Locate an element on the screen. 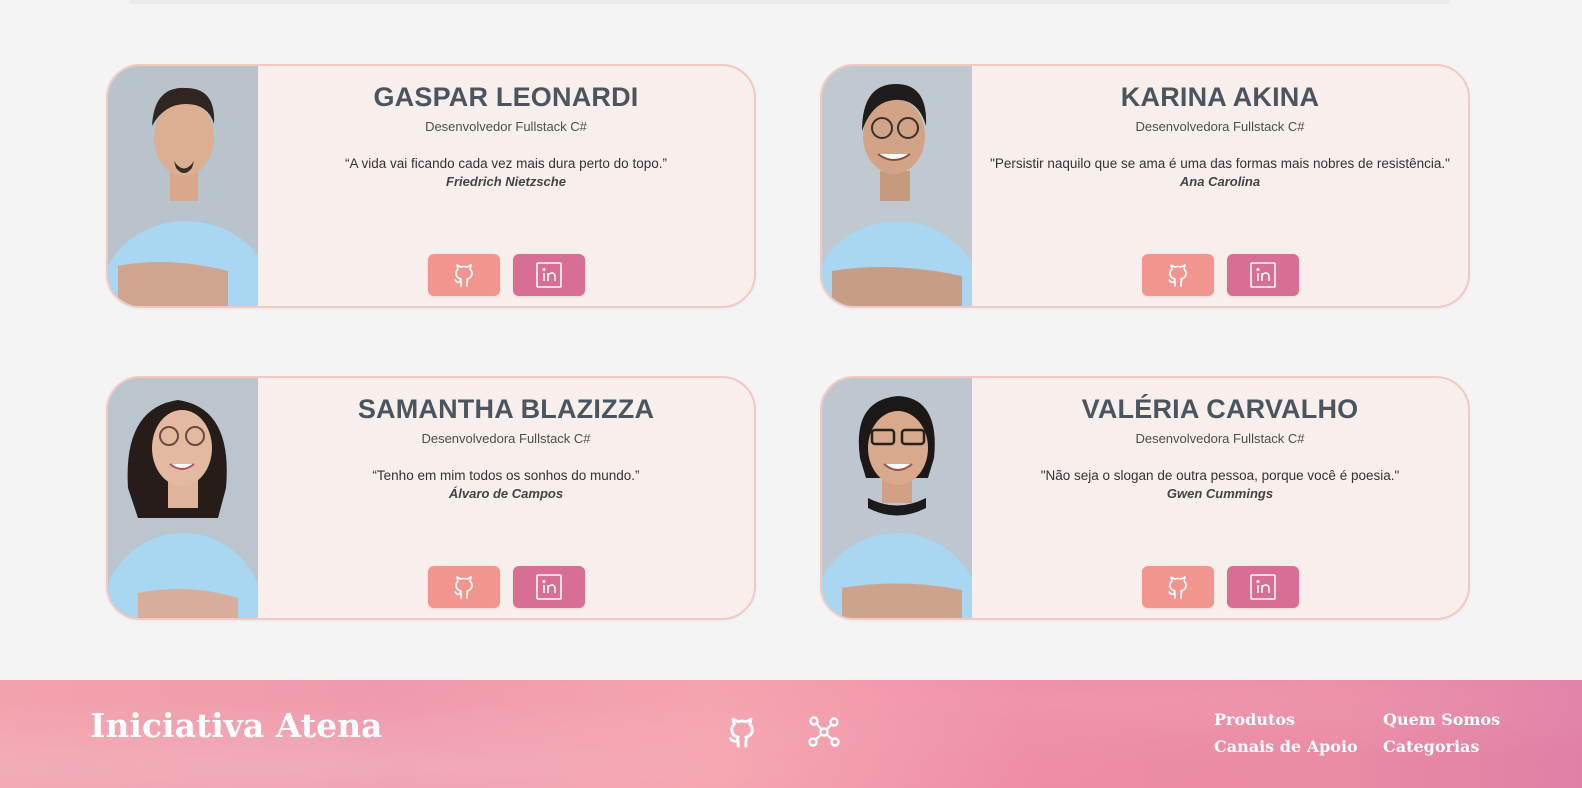  quote-author: Gwen Cummings is located at coordinates (1220, 493).